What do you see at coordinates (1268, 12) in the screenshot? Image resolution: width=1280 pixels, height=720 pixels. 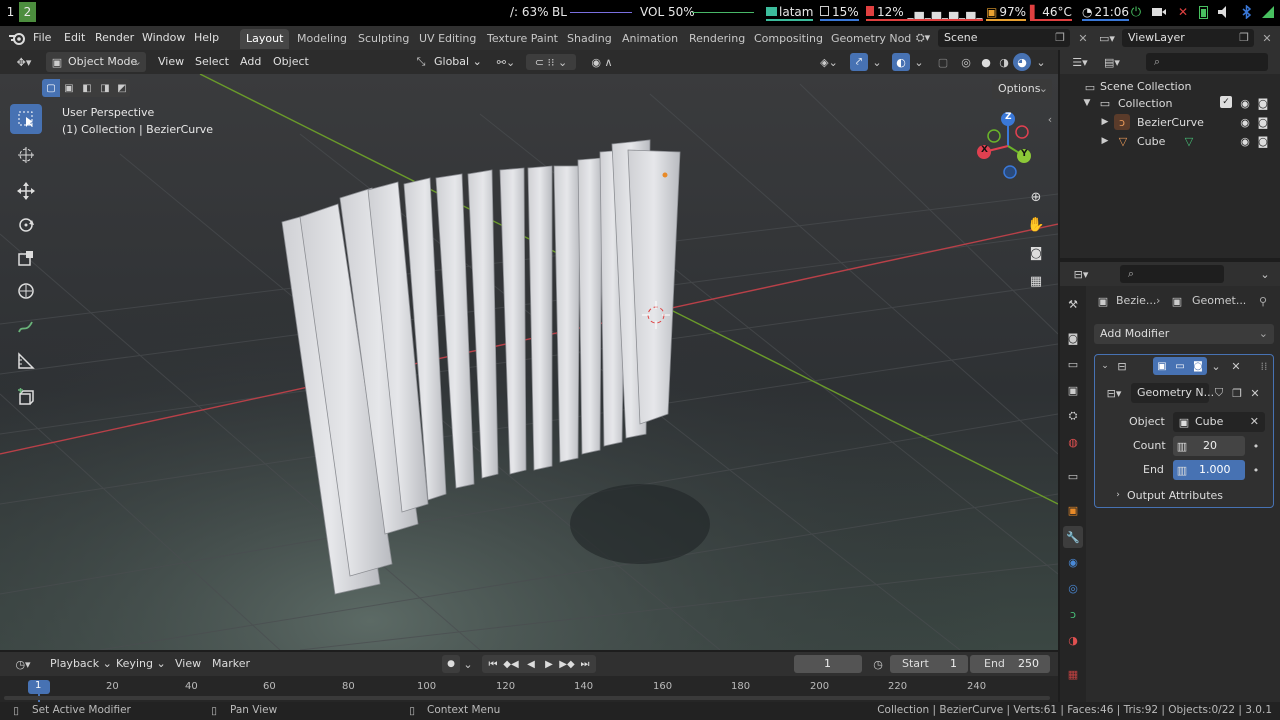 I see `network-tray-icon` at bounding box center [1268, 12].